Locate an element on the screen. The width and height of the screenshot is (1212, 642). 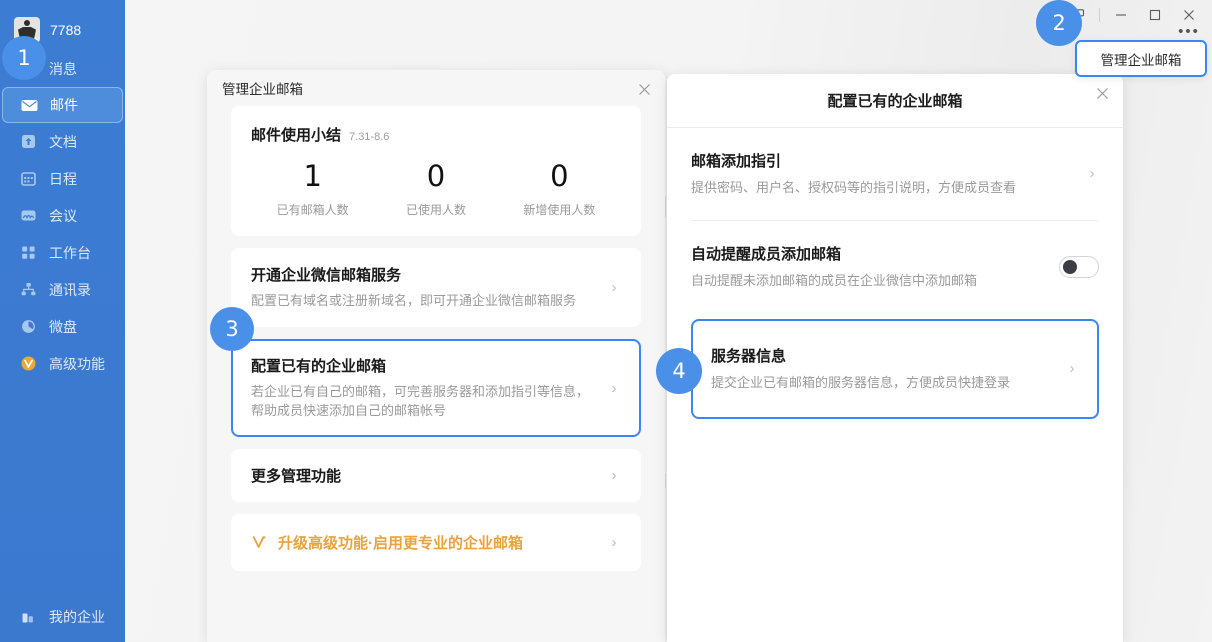
row-text: 更多管理功能 is located at coordinates (429, 475).